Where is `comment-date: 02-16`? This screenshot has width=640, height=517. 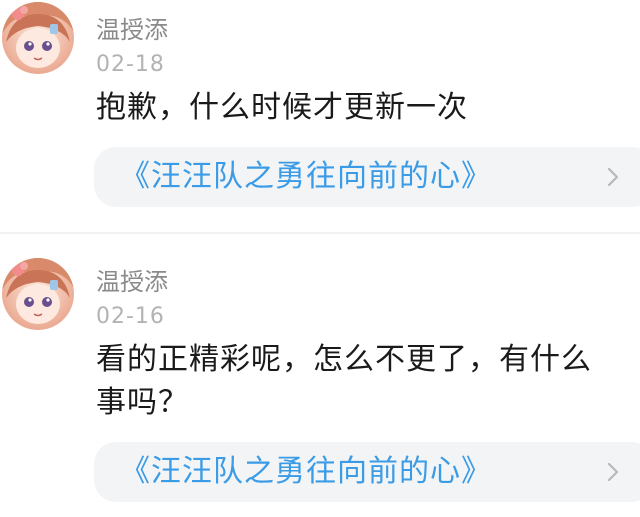 comment-date: 02-16 is located at coordinates (130, 316).